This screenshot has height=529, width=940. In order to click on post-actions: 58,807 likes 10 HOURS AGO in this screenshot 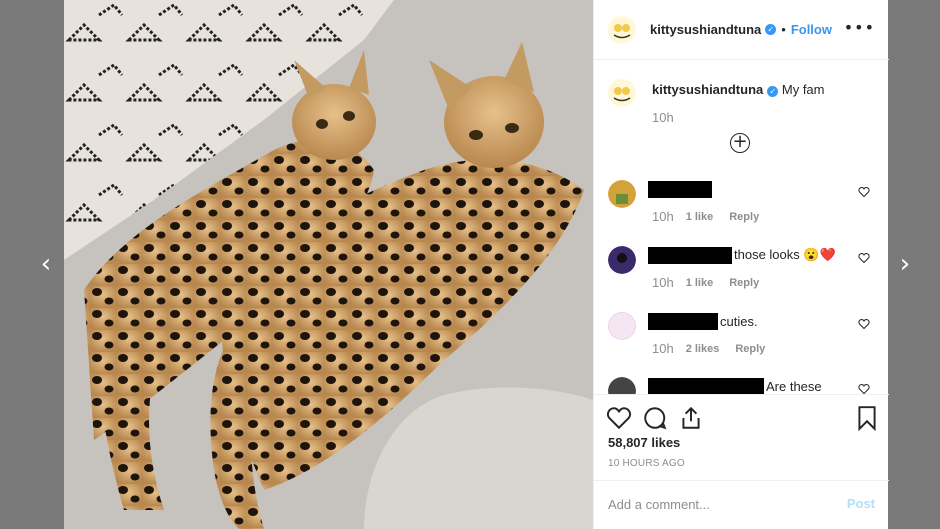, I will do `click(741, 437)`.